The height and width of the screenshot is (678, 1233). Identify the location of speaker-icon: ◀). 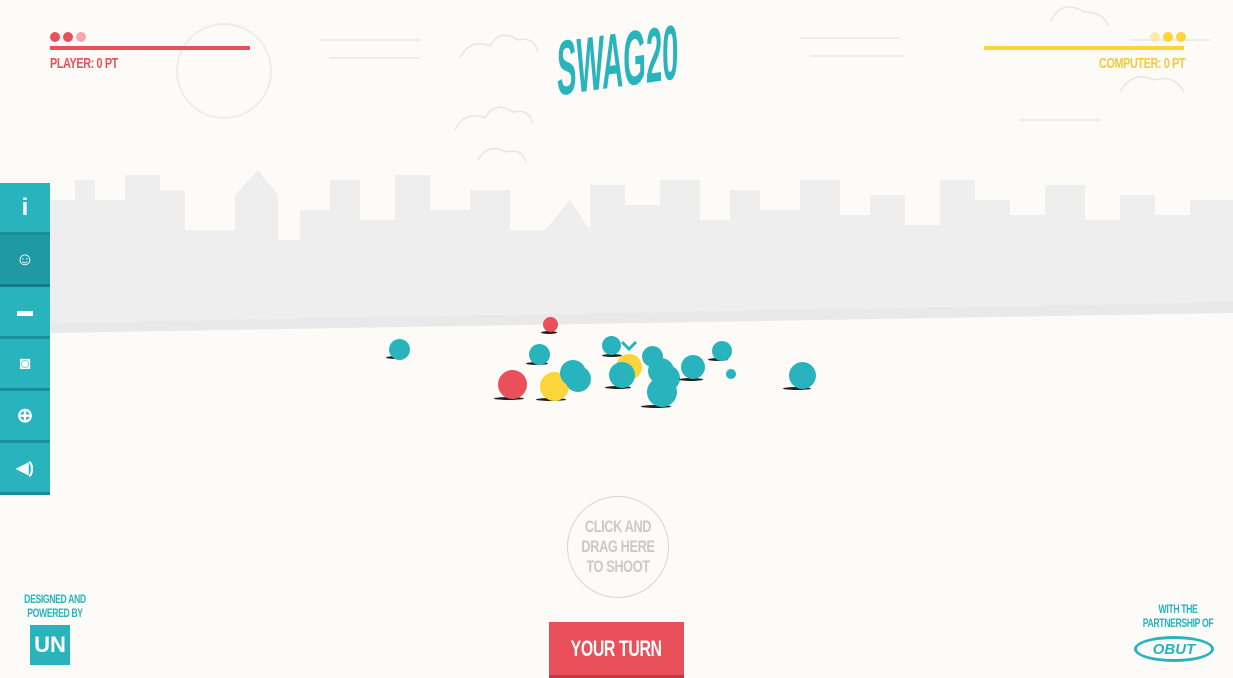
(25, 469).